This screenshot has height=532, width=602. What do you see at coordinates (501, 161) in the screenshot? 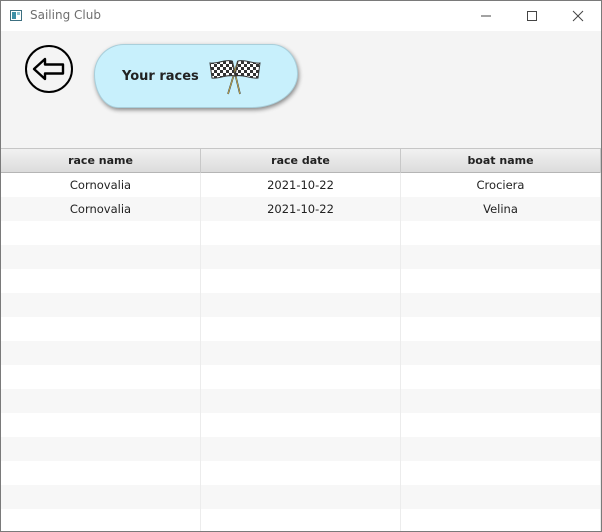
I see `column-header-boat-name: boat name` at bounding box center [501, 161].